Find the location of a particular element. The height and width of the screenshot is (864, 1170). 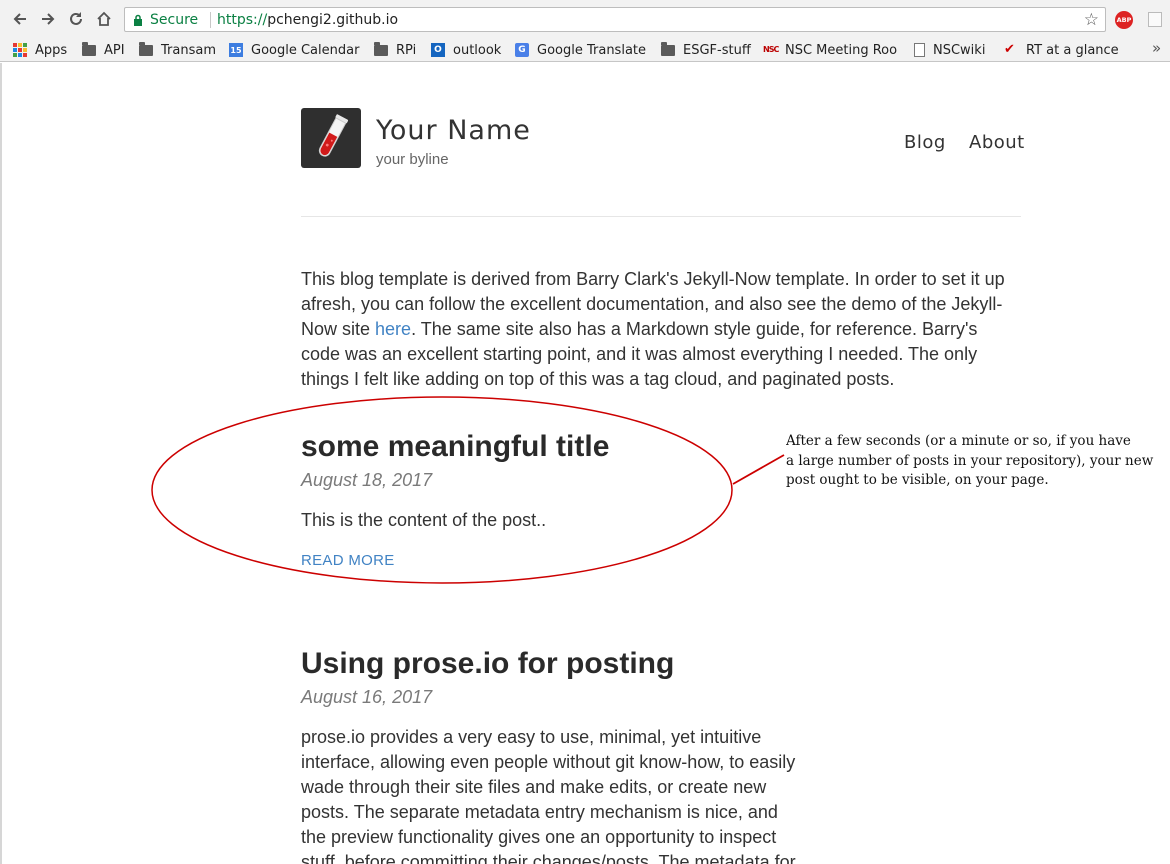

url-scheme: https:// is located at coordinates (242, 20).